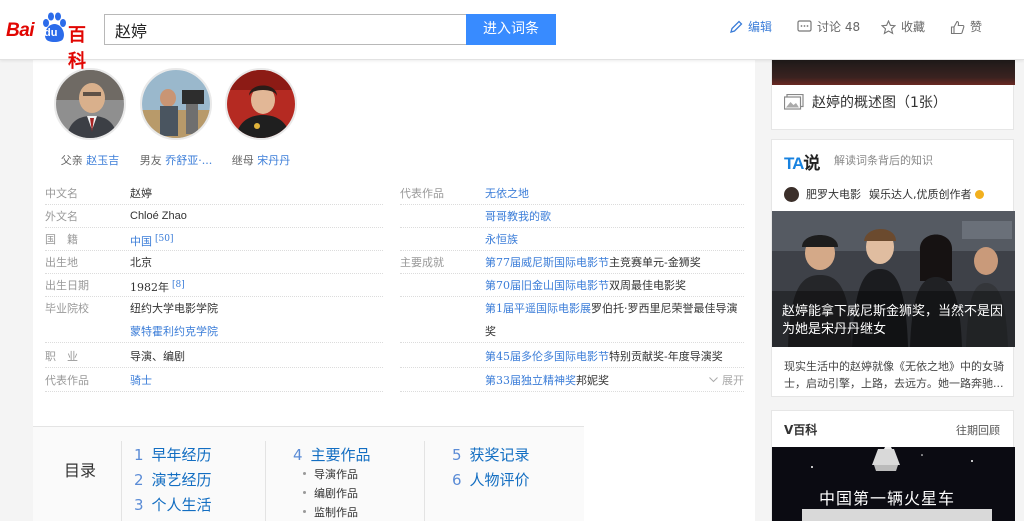 The image size is (1024, 521). I want to click on expand-button: 展开, so click(726, 380).